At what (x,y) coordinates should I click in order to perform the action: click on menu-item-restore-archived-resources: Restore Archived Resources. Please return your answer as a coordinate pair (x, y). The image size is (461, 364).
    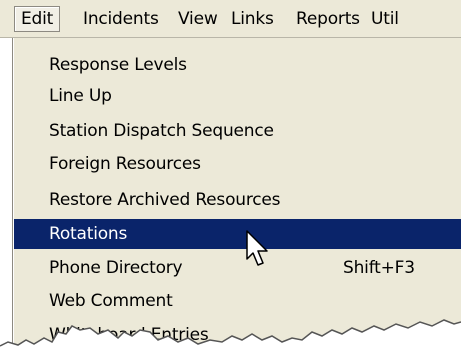
    Looking at the image, I should click on (237, 200).